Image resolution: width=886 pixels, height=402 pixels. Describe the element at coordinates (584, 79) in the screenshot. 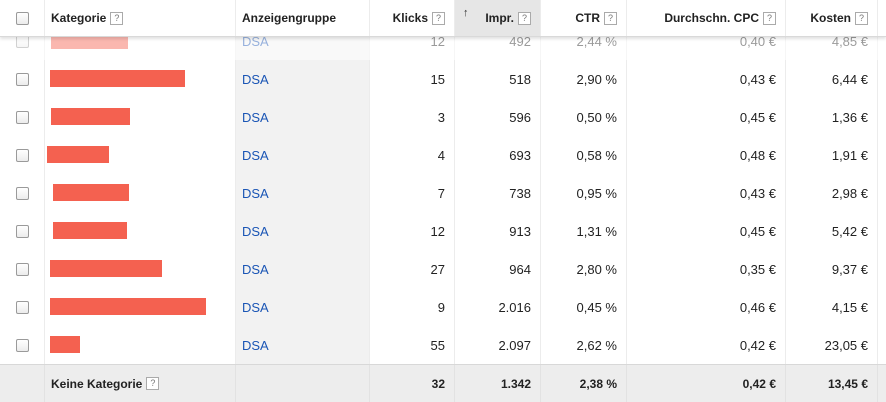

I see `ctr-cell: 2,90 %` at that location.